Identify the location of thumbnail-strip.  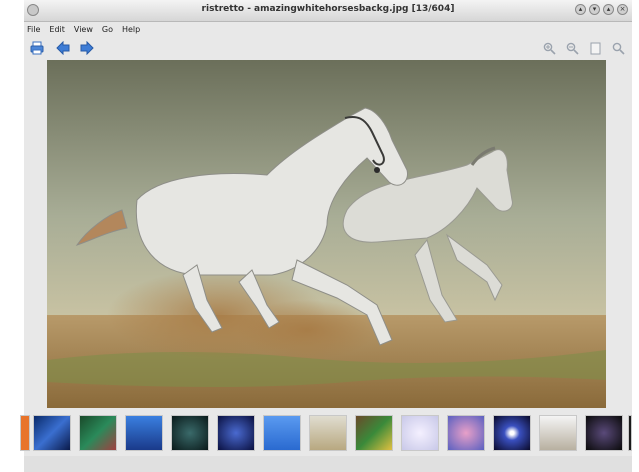
(326, 434).